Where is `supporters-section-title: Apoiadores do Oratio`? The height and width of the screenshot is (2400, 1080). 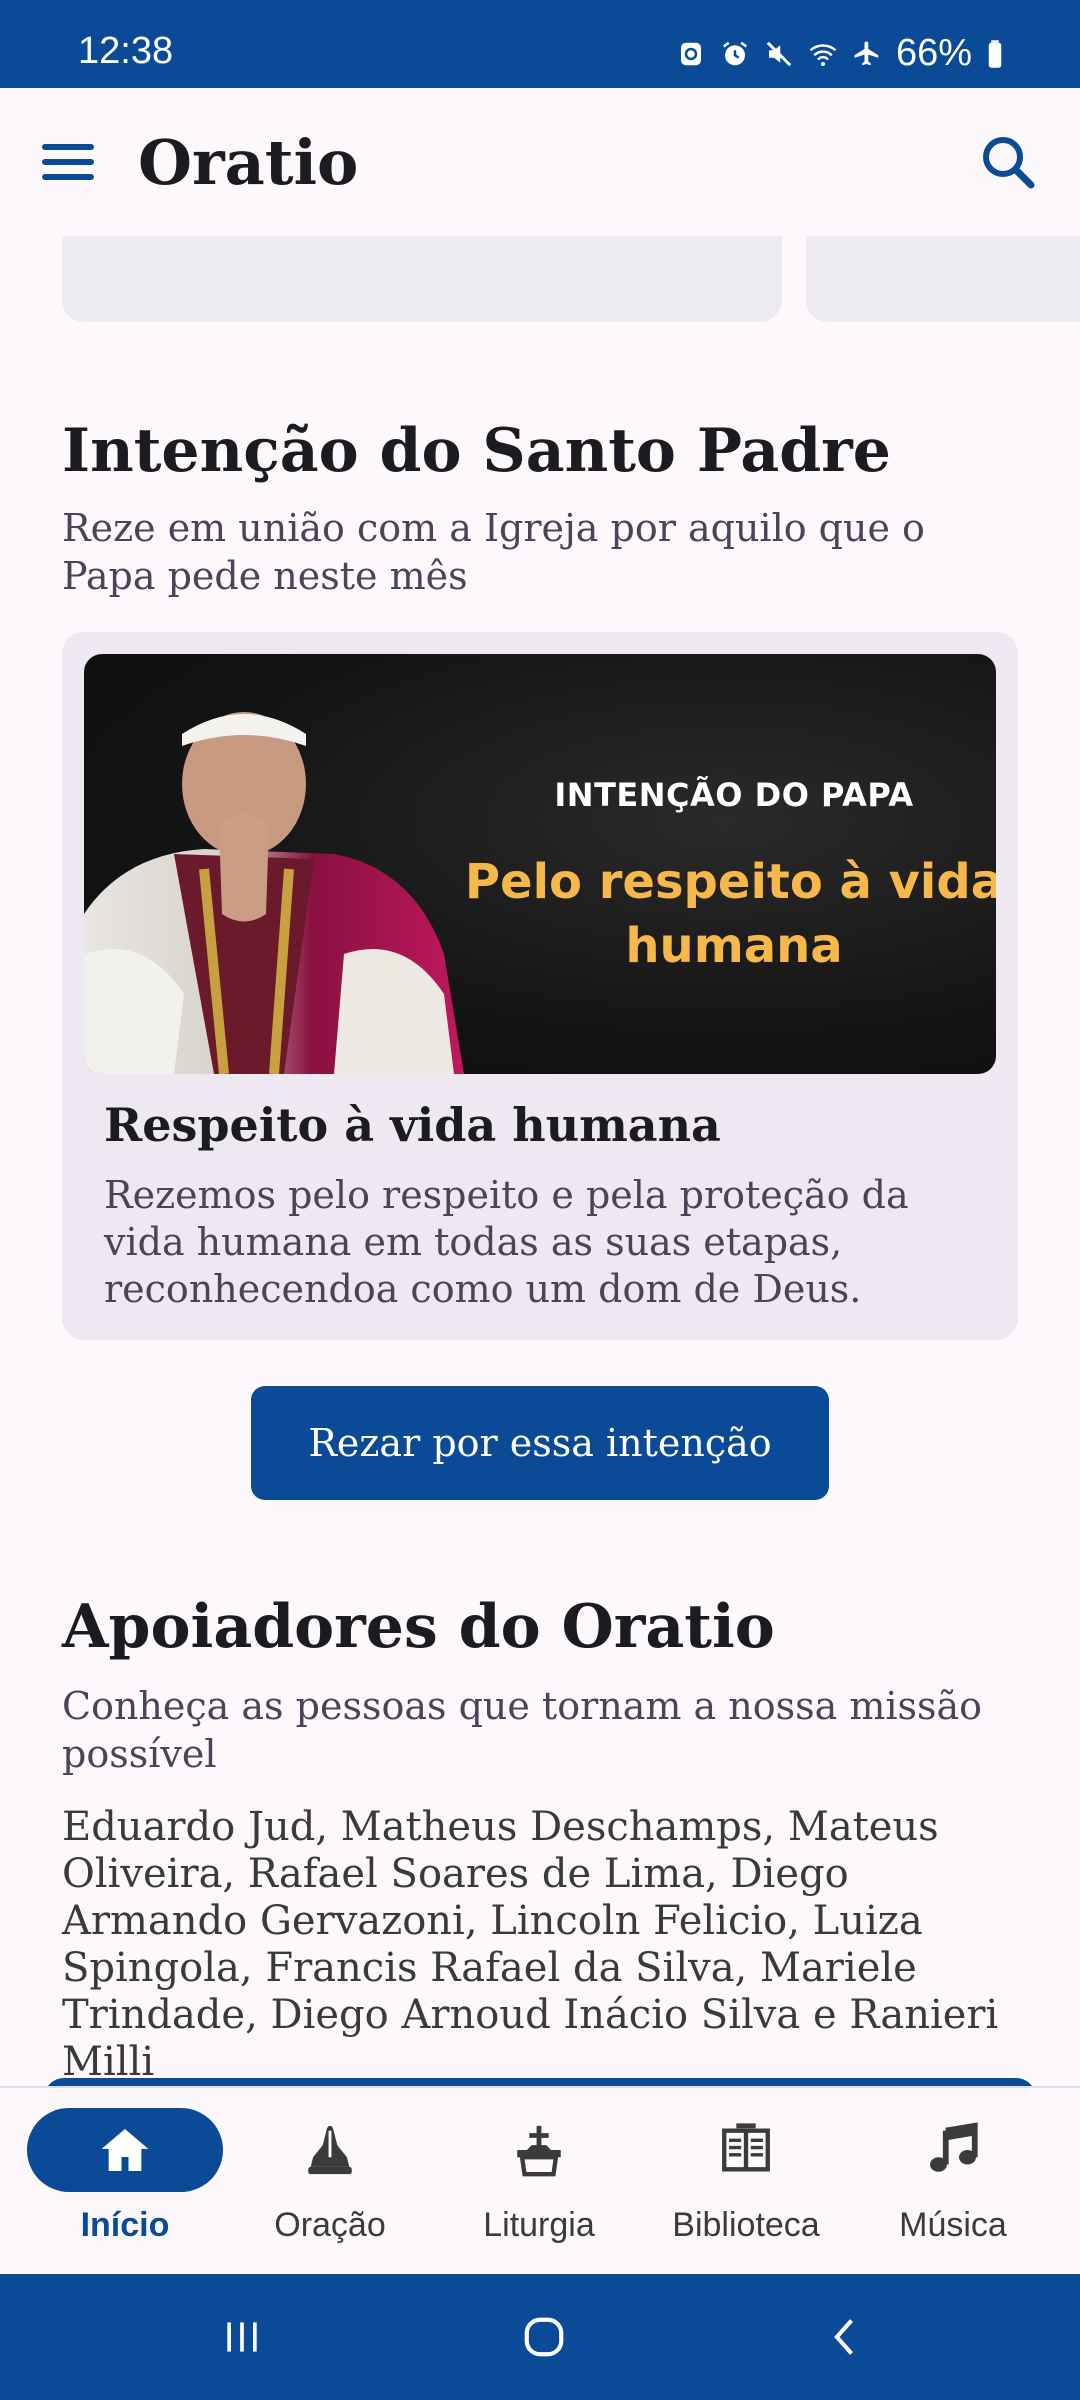
supporters-section-title: Apoiadores do Oratio is located at coordinates (418, 1627).